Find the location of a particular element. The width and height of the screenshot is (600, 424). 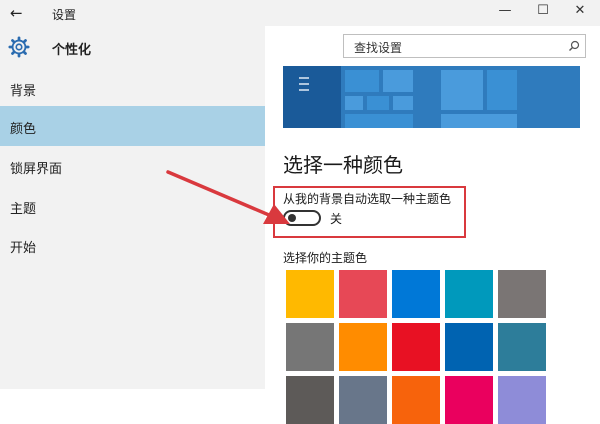

close-button: ✕ is located at coordinates (580, 10).